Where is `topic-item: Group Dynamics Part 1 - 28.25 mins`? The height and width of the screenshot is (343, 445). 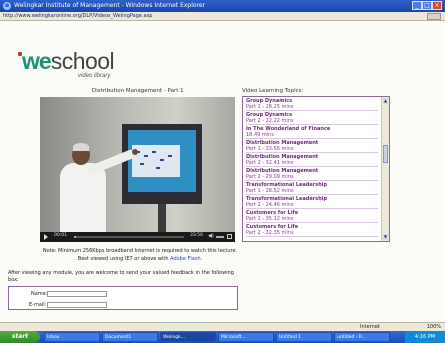
topic-item: Group Dynamics Part 1 - 28.25 mins is located at coordinates (312, 104).